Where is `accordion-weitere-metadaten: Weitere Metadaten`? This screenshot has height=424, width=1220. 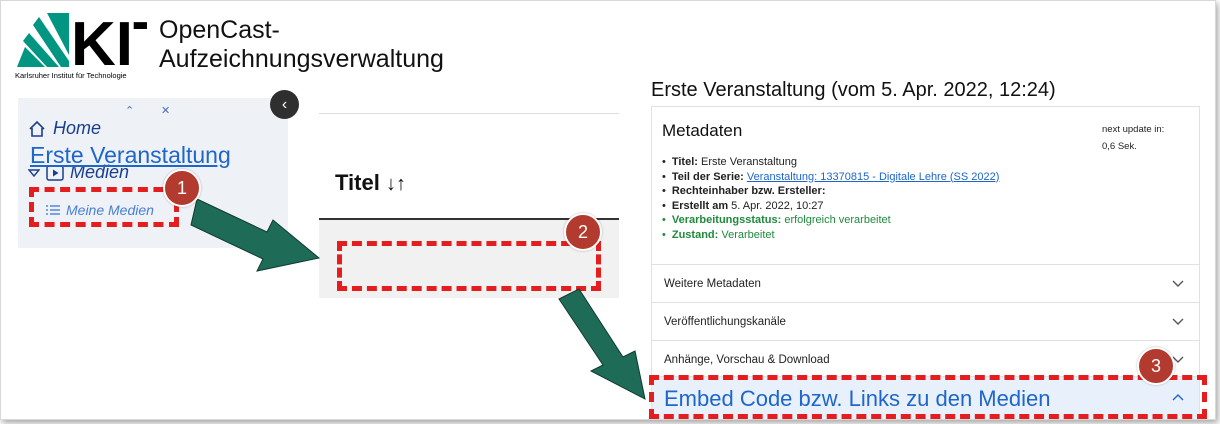 accordion-weitere-metadaten: Weitere Metadaten is located at coordinates (925, 283).